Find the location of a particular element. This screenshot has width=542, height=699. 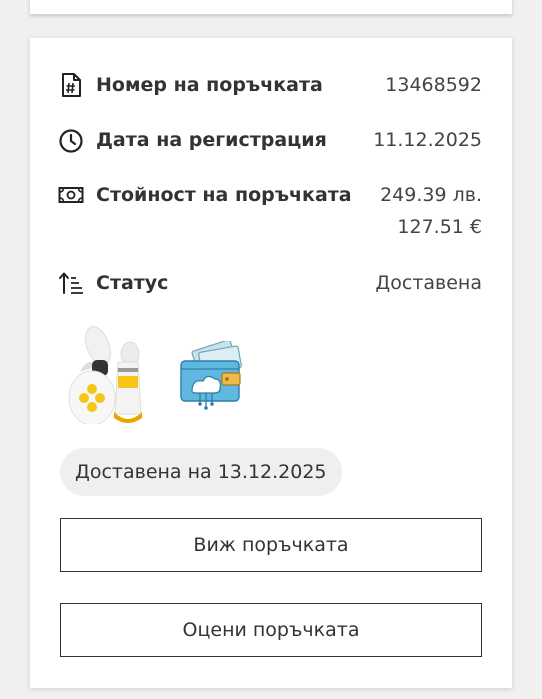

status-row: Статус Доставена is located at coordinates (270, 283).